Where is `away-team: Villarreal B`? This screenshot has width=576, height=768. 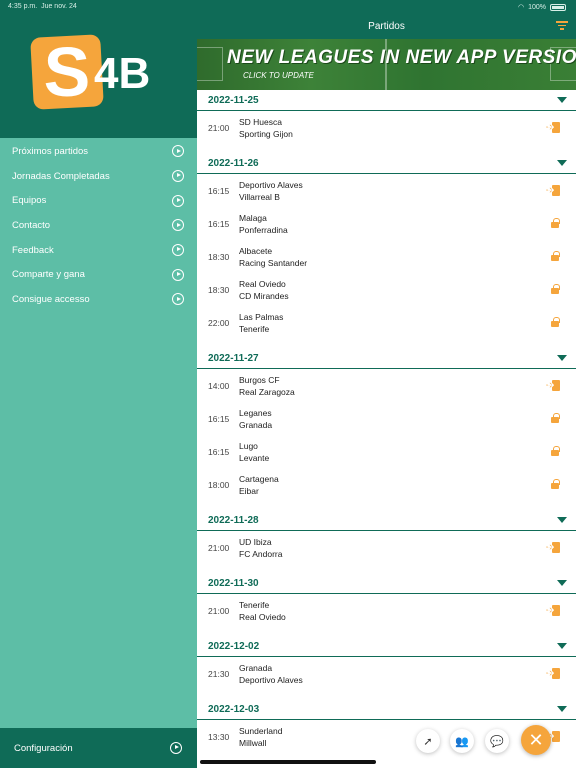
away-team: Villarreal B is located at coordinates (259, 196).